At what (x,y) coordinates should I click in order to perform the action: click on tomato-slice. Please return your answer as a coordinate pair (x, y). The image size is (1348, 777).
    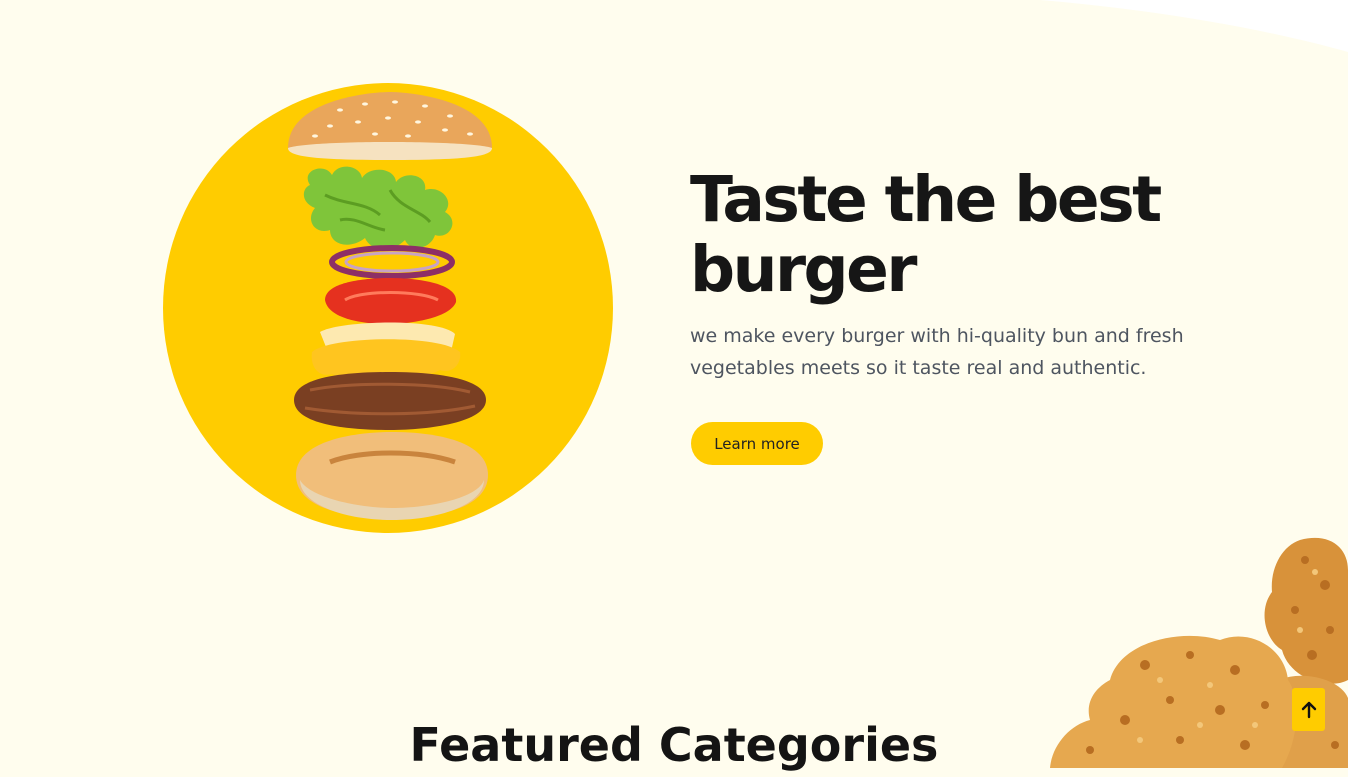
    Looking at the image, I should click on (391, 301).